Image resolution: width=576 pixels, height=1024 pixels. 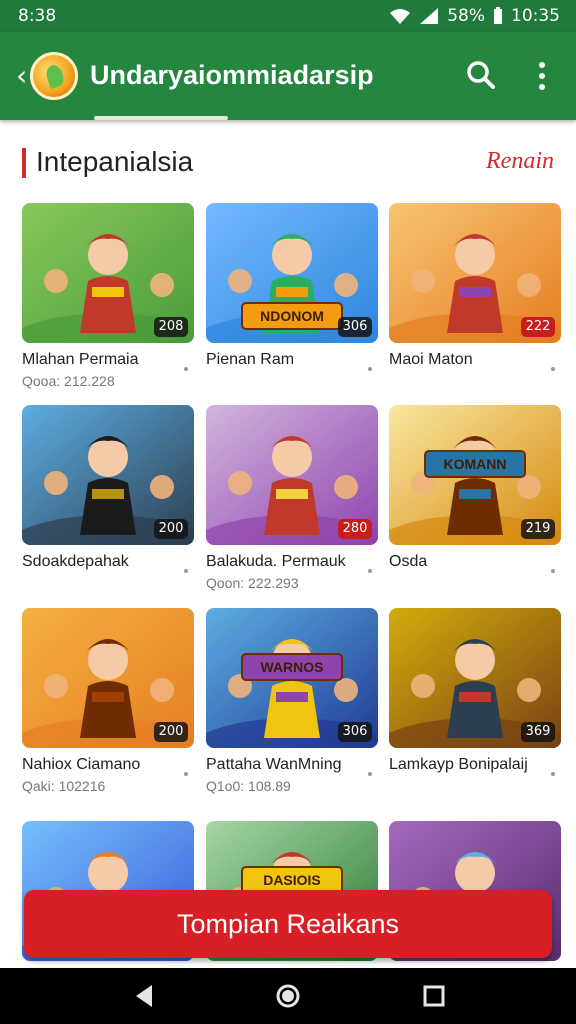 I want to click on app-logo, so click(x=54, y=76).